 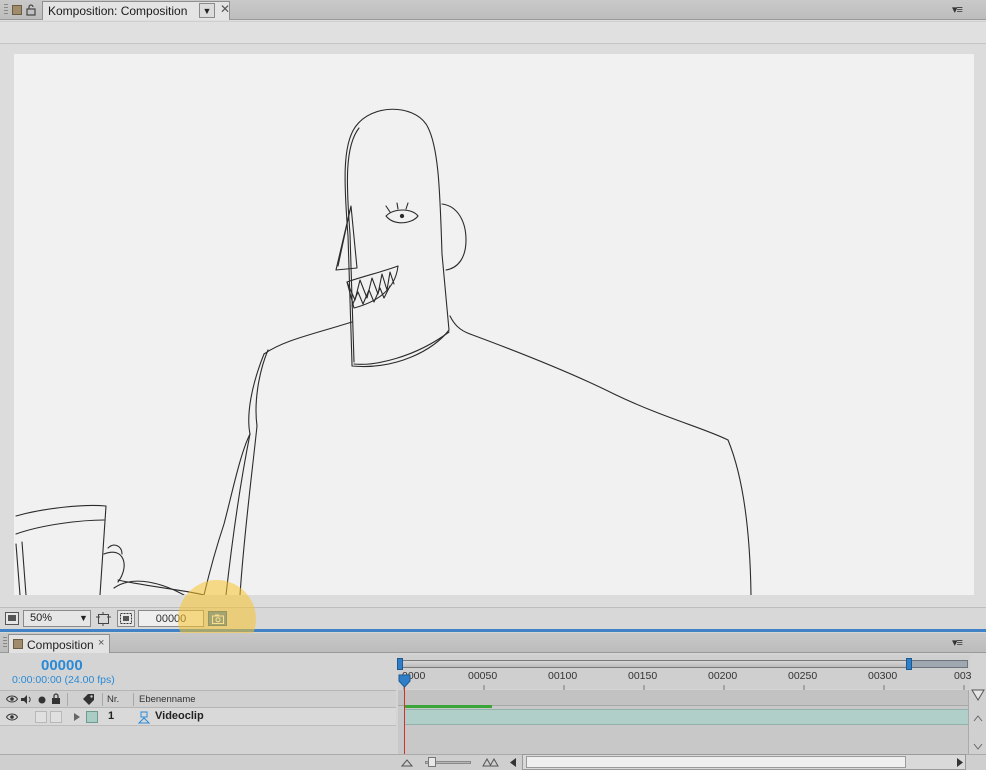 I want to click on timeline-tab-bar: Composition × ▾≡, so click(x=493, y=643).